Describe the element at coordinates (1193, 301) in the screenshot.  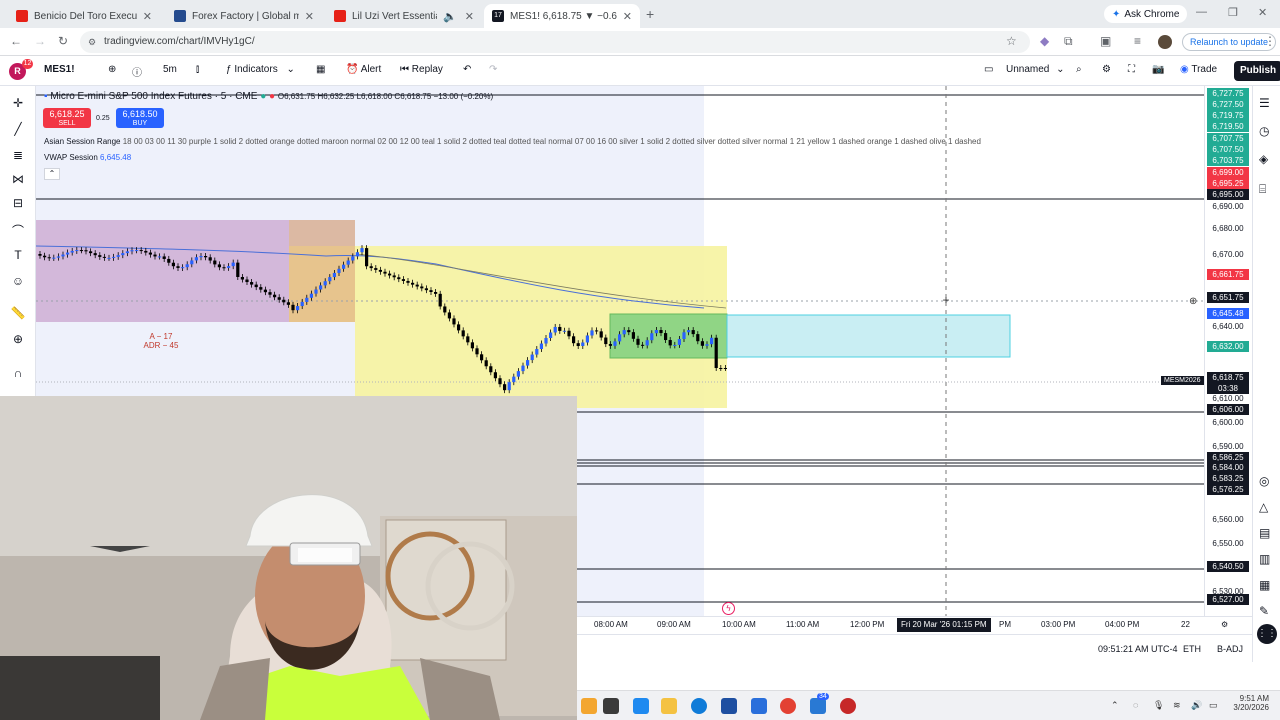
I see `add-alert-plus-icon: ⊕` at that location.